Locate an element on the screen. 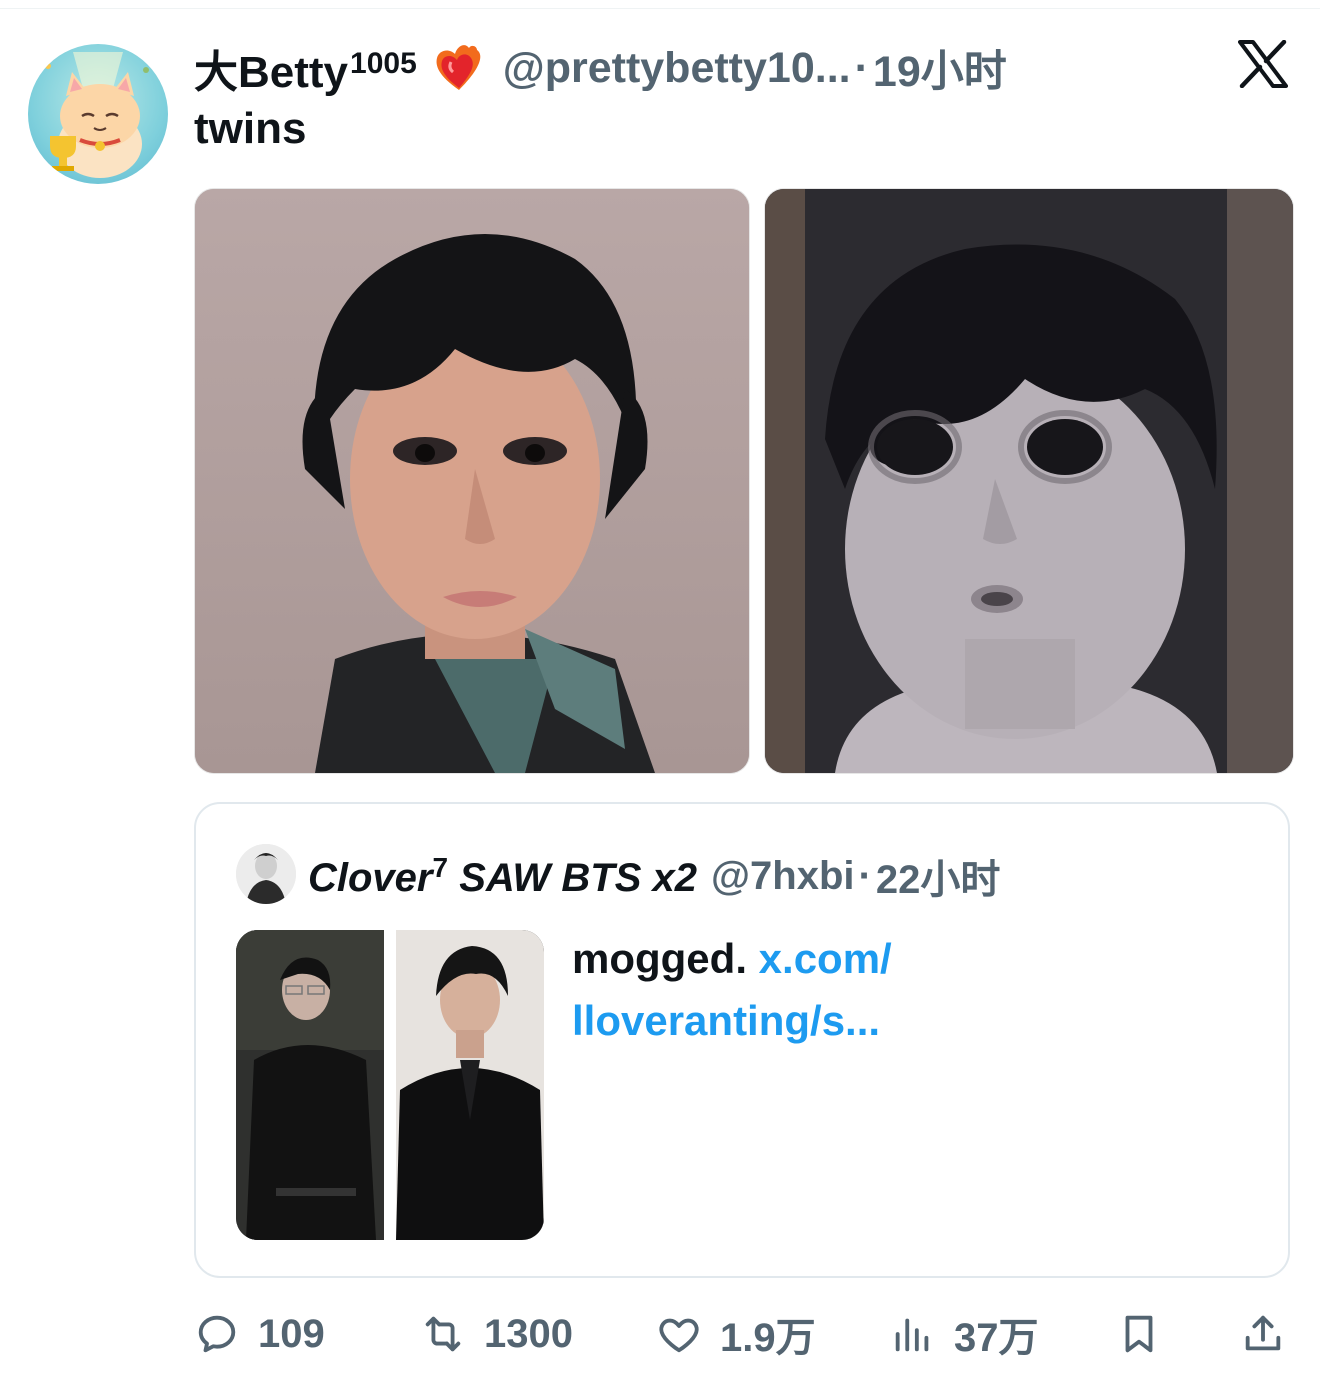 The image size is (1320, 1390). author-avatar is located at coordinates (98, 114).